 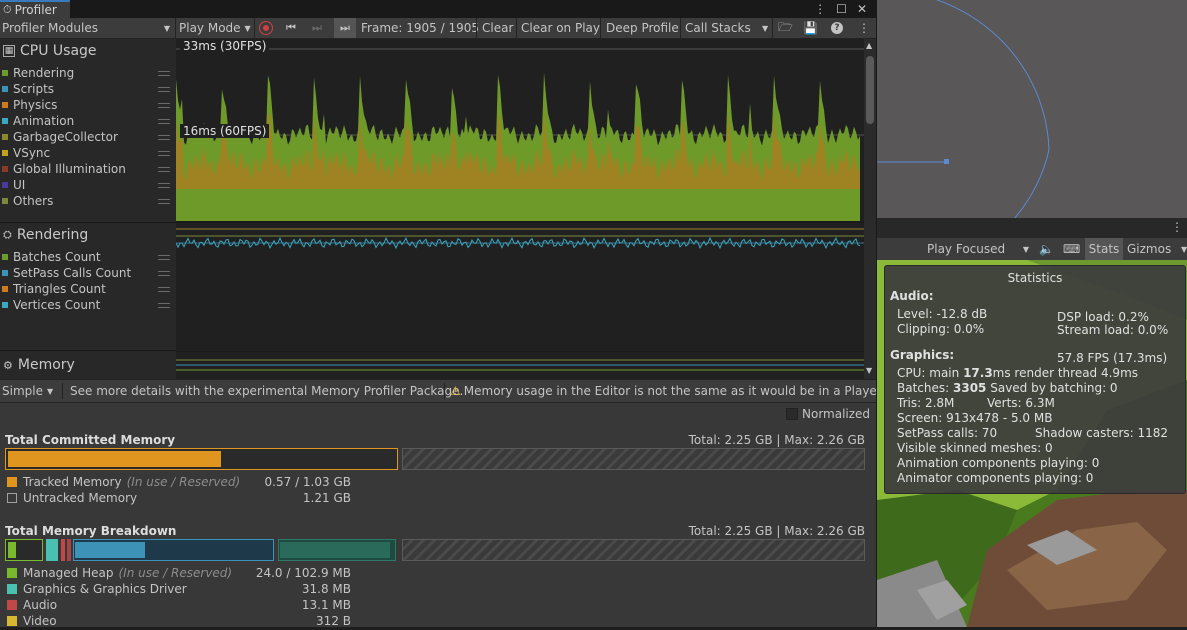 I want to click on item-label: Vertices Count, so click(x=57, y=305).